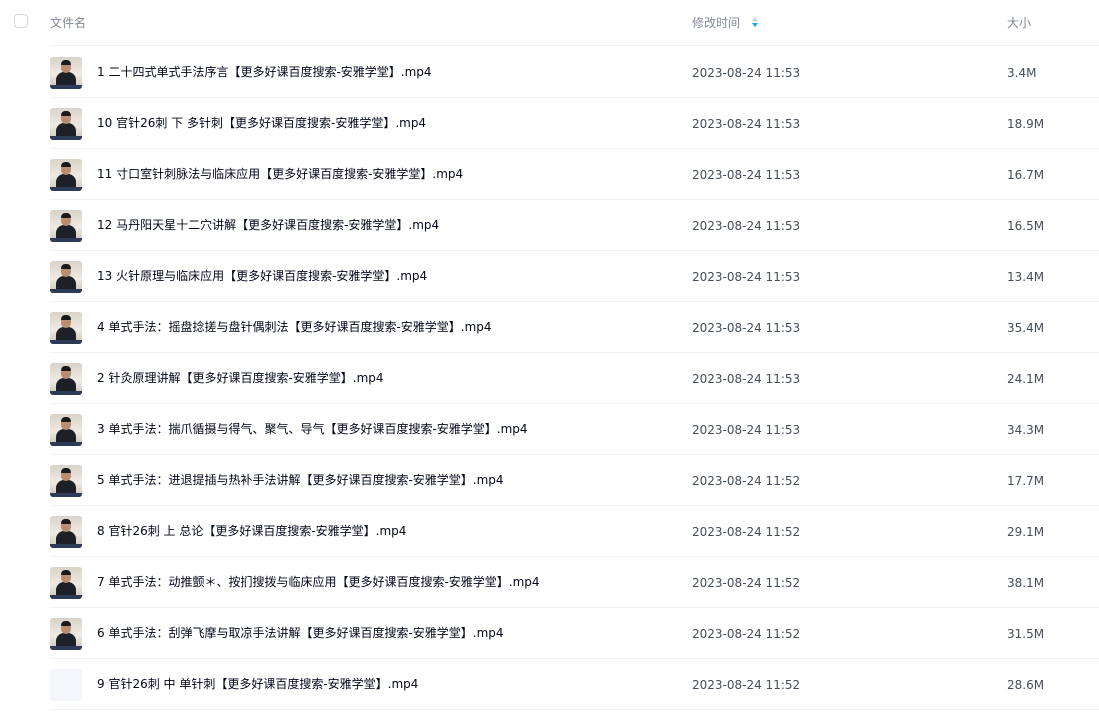 Image resolution: width=1099 pixels, height=721 pixels. I want to click on file-name: 10 官针26刺 下 多针刺【更多好课百度搜索-安雅学堂】.mp4, so click(261, 123).